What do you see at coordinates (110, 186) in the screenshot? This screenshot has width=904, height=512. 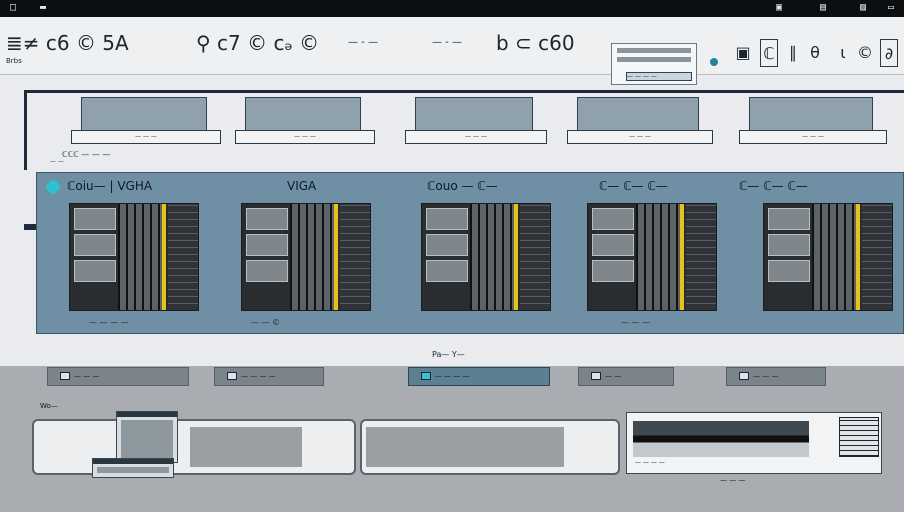 I see `gallery-title: ℂoiu— | VGHA` at bounding box center [110, 186].